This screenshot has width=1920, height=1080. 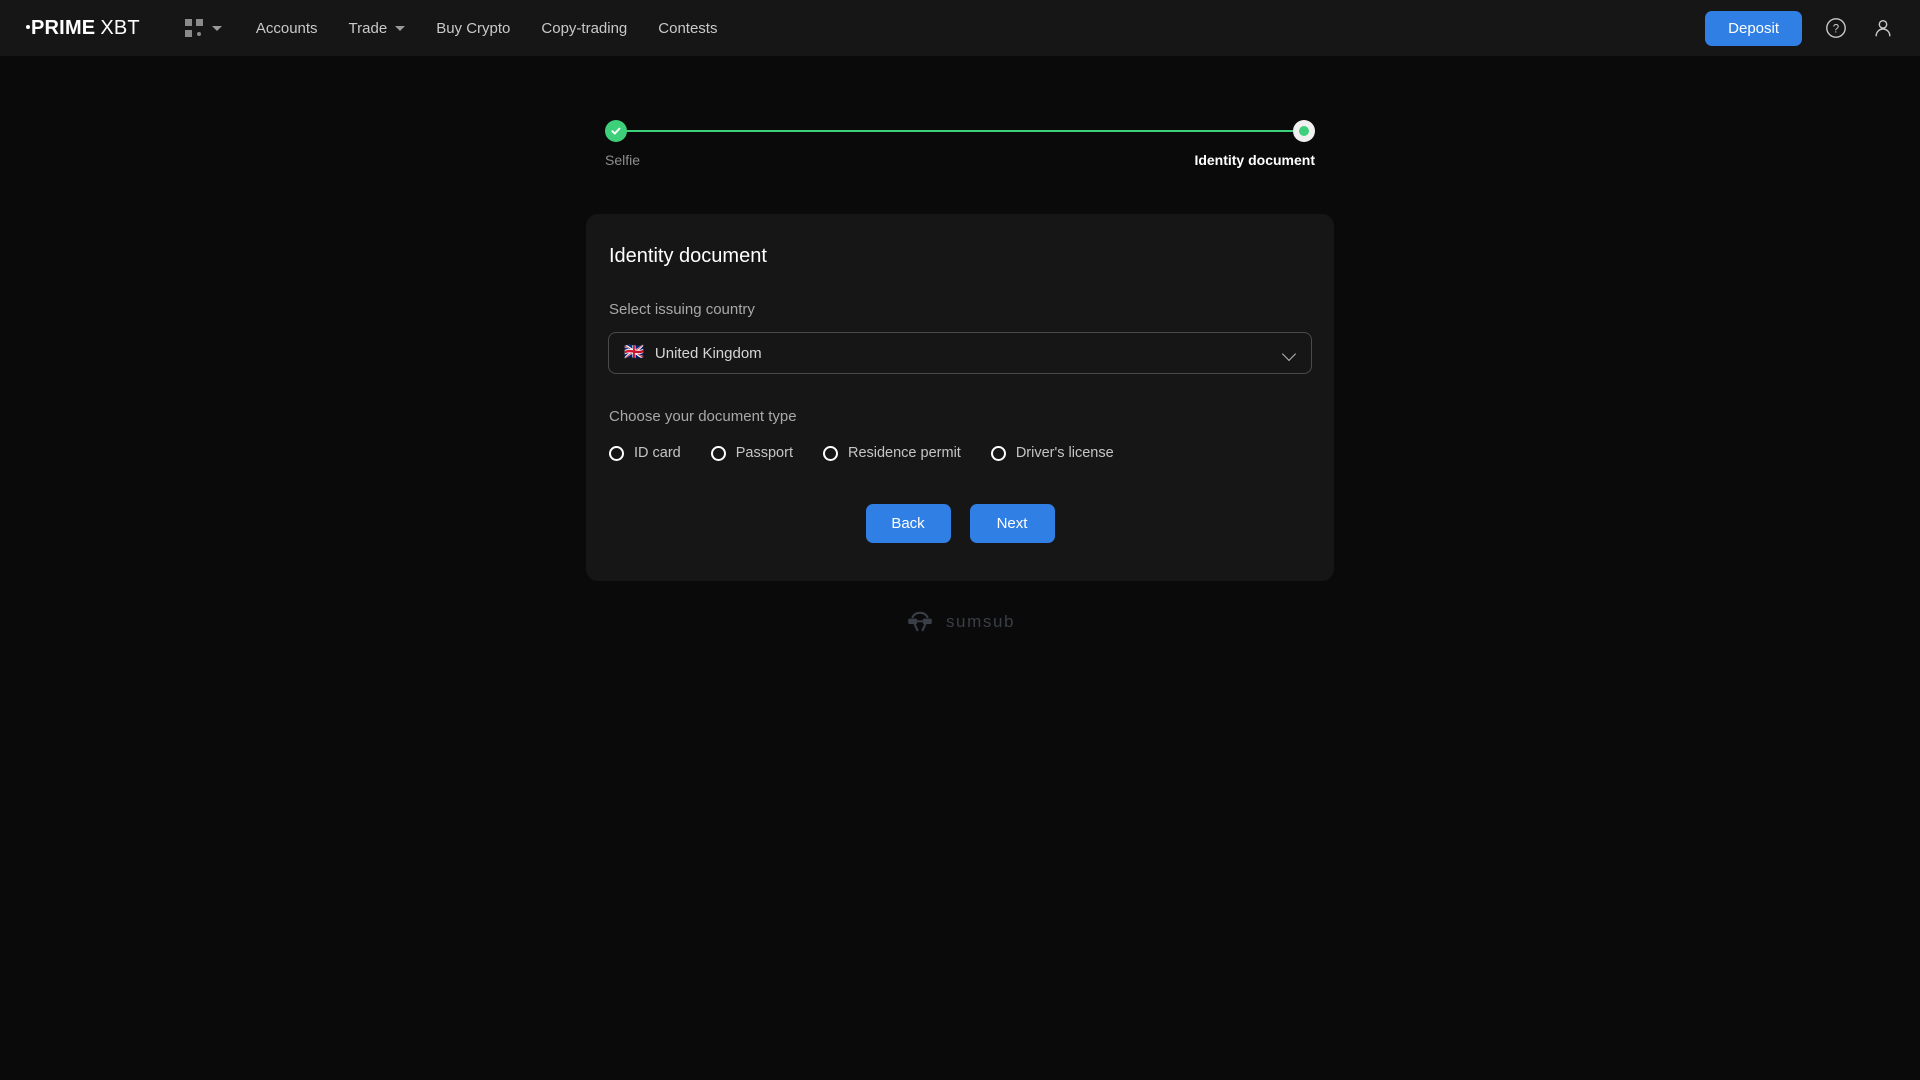 I want to click on radio-option-drivers-license: Driver's license, so click(x=1052, y=453).